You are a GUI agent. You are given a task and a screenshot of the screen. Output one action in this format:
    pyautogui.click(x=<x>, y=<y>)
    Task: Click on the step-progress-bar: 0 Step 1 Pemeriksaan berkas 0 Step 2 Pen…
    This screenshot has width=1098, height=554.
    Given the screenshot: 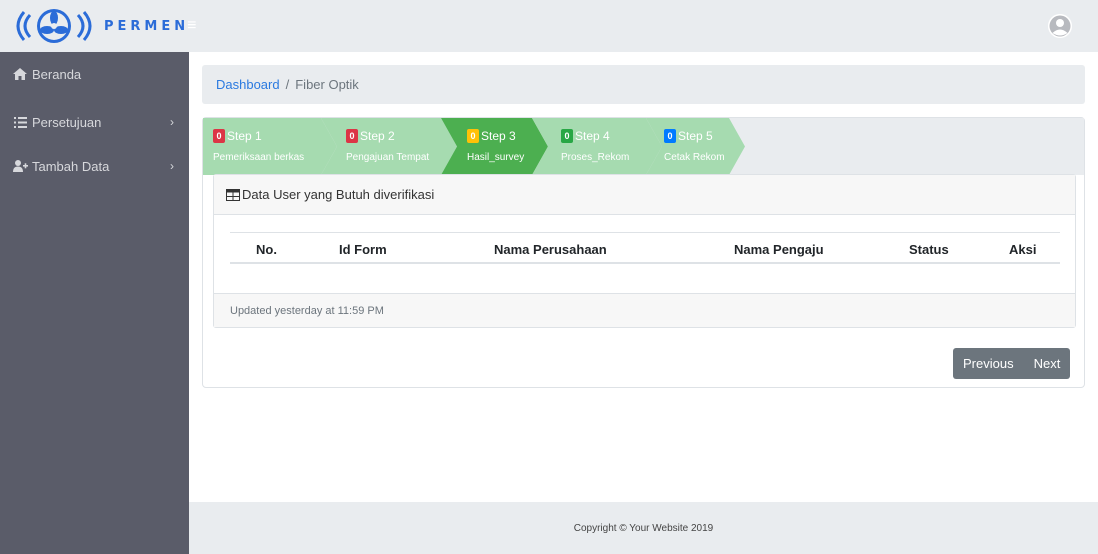 What is the action you would take?
    pyautogui.click(x=643, y=146)
    